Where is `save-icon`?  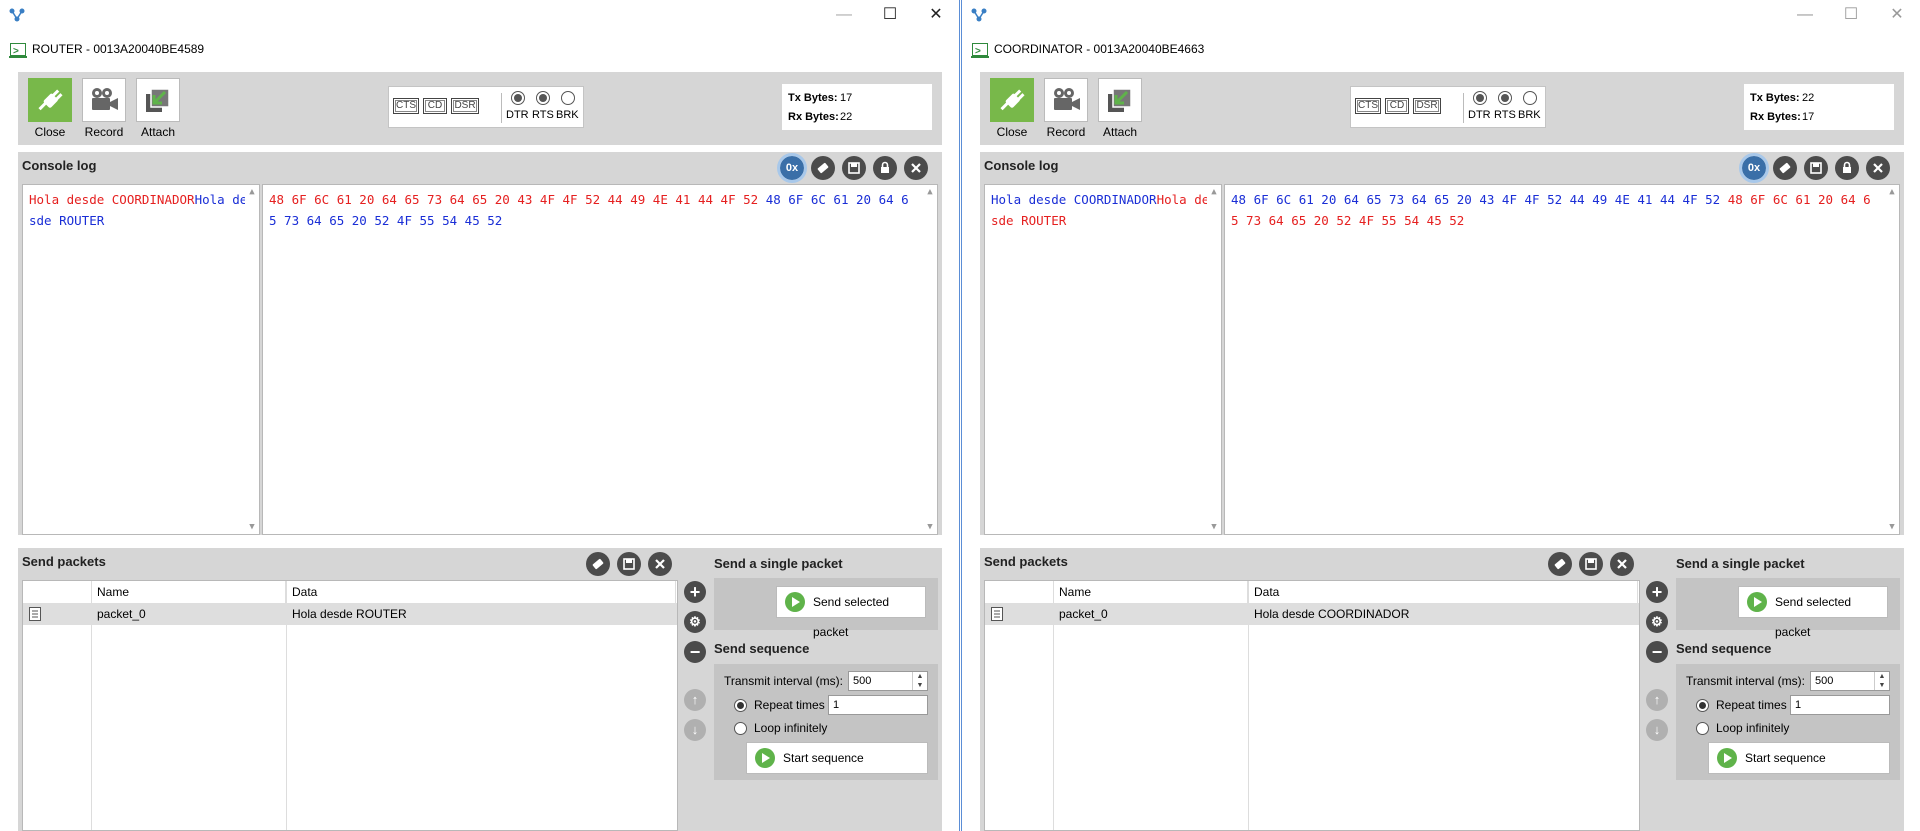
save-icon is located at coordinates (1816, 168).